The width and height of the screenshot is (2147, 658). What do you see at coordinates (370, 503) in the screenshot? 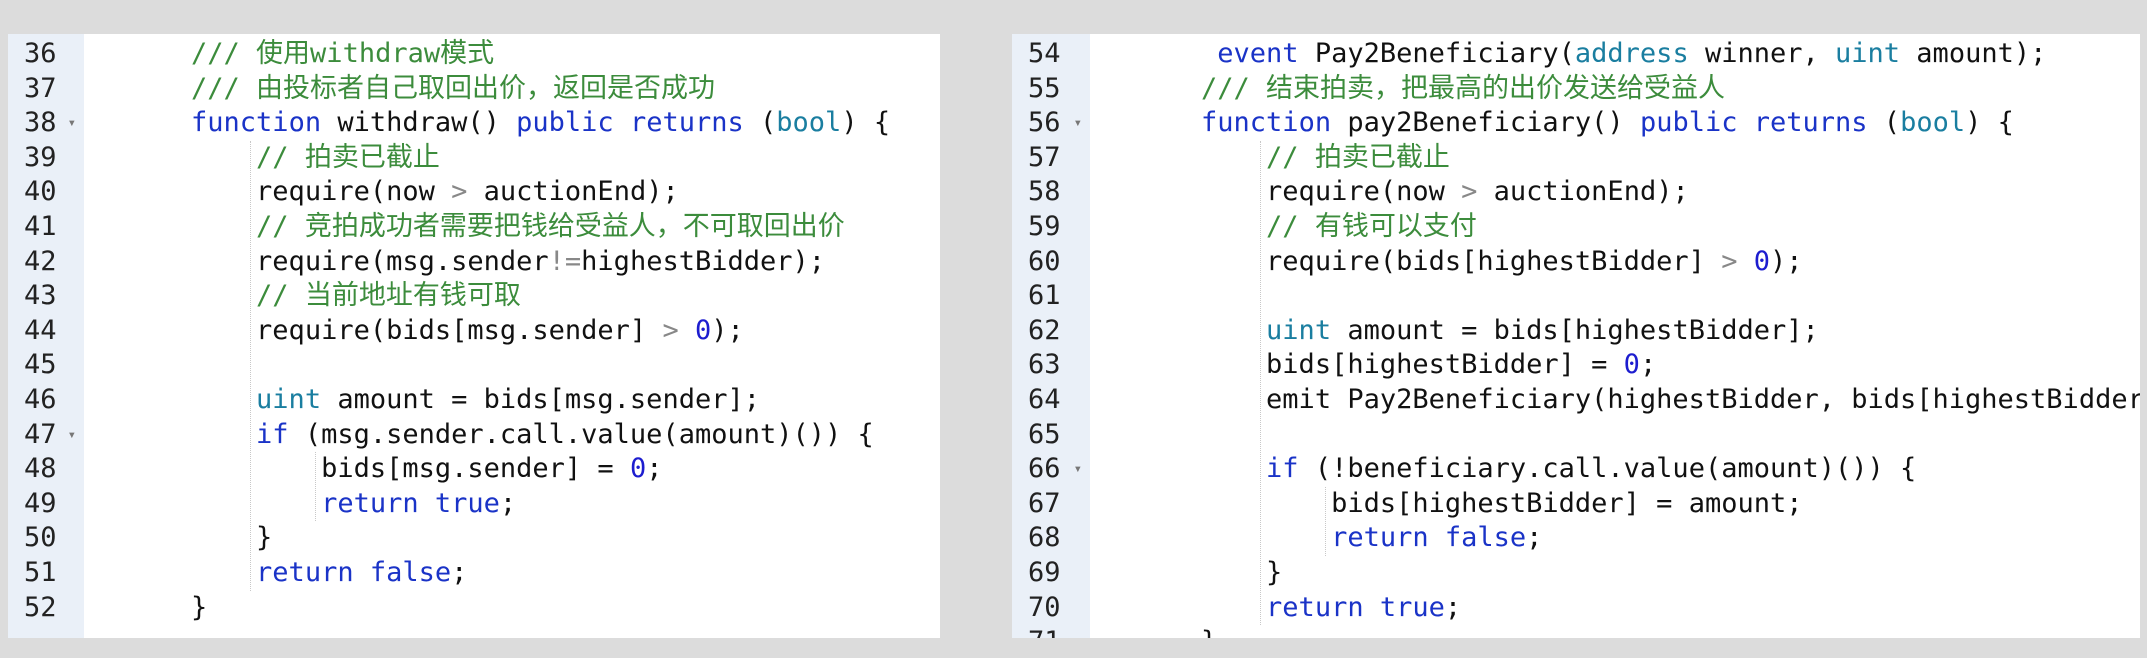
I see `code-token: return` at bounding box center [370, 503].